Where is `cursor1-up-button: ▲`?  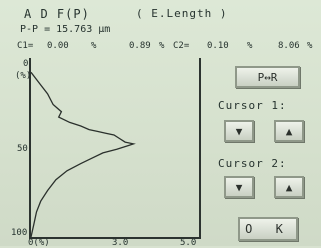
cursor1-up-button: ▲ is located at coordinates (289, 131).